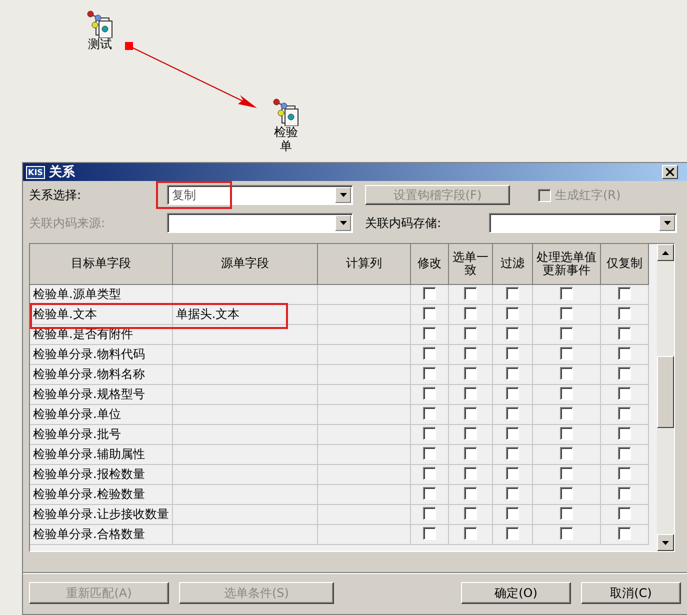 The height and width of the screenshot is (615, 687). What do you see at coordinates (470, 264) in the screenshot?
I see `column-header: 选单一致` at bounding box center [470, 264].